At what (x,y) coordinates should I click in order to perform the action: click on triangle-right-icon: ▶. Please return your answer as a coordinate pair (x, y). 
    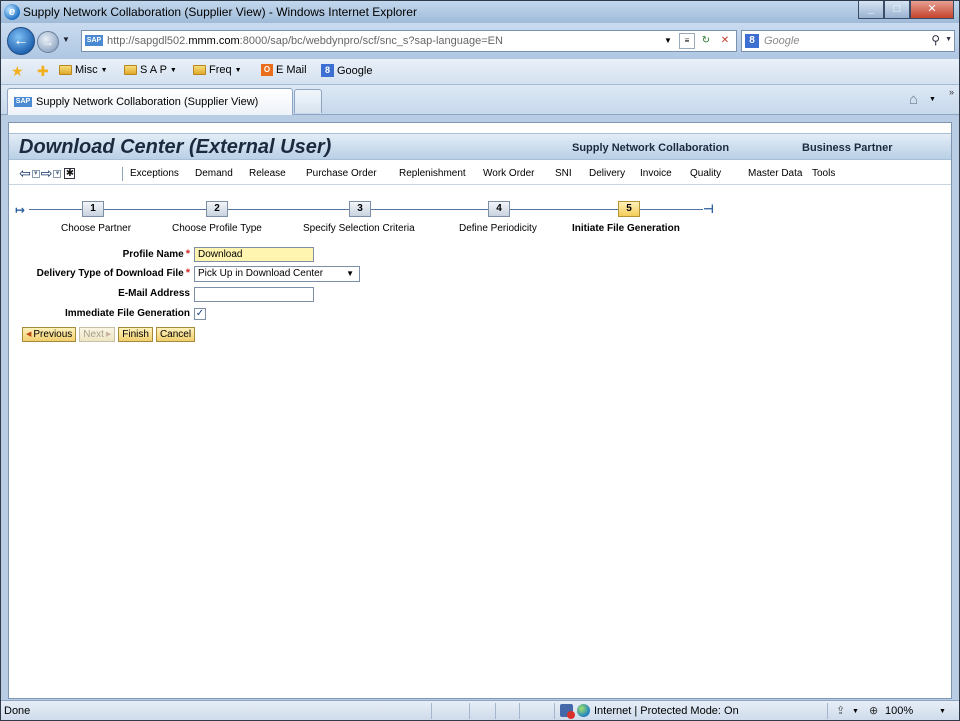
    Looking at the image, I should click on (108, 334).